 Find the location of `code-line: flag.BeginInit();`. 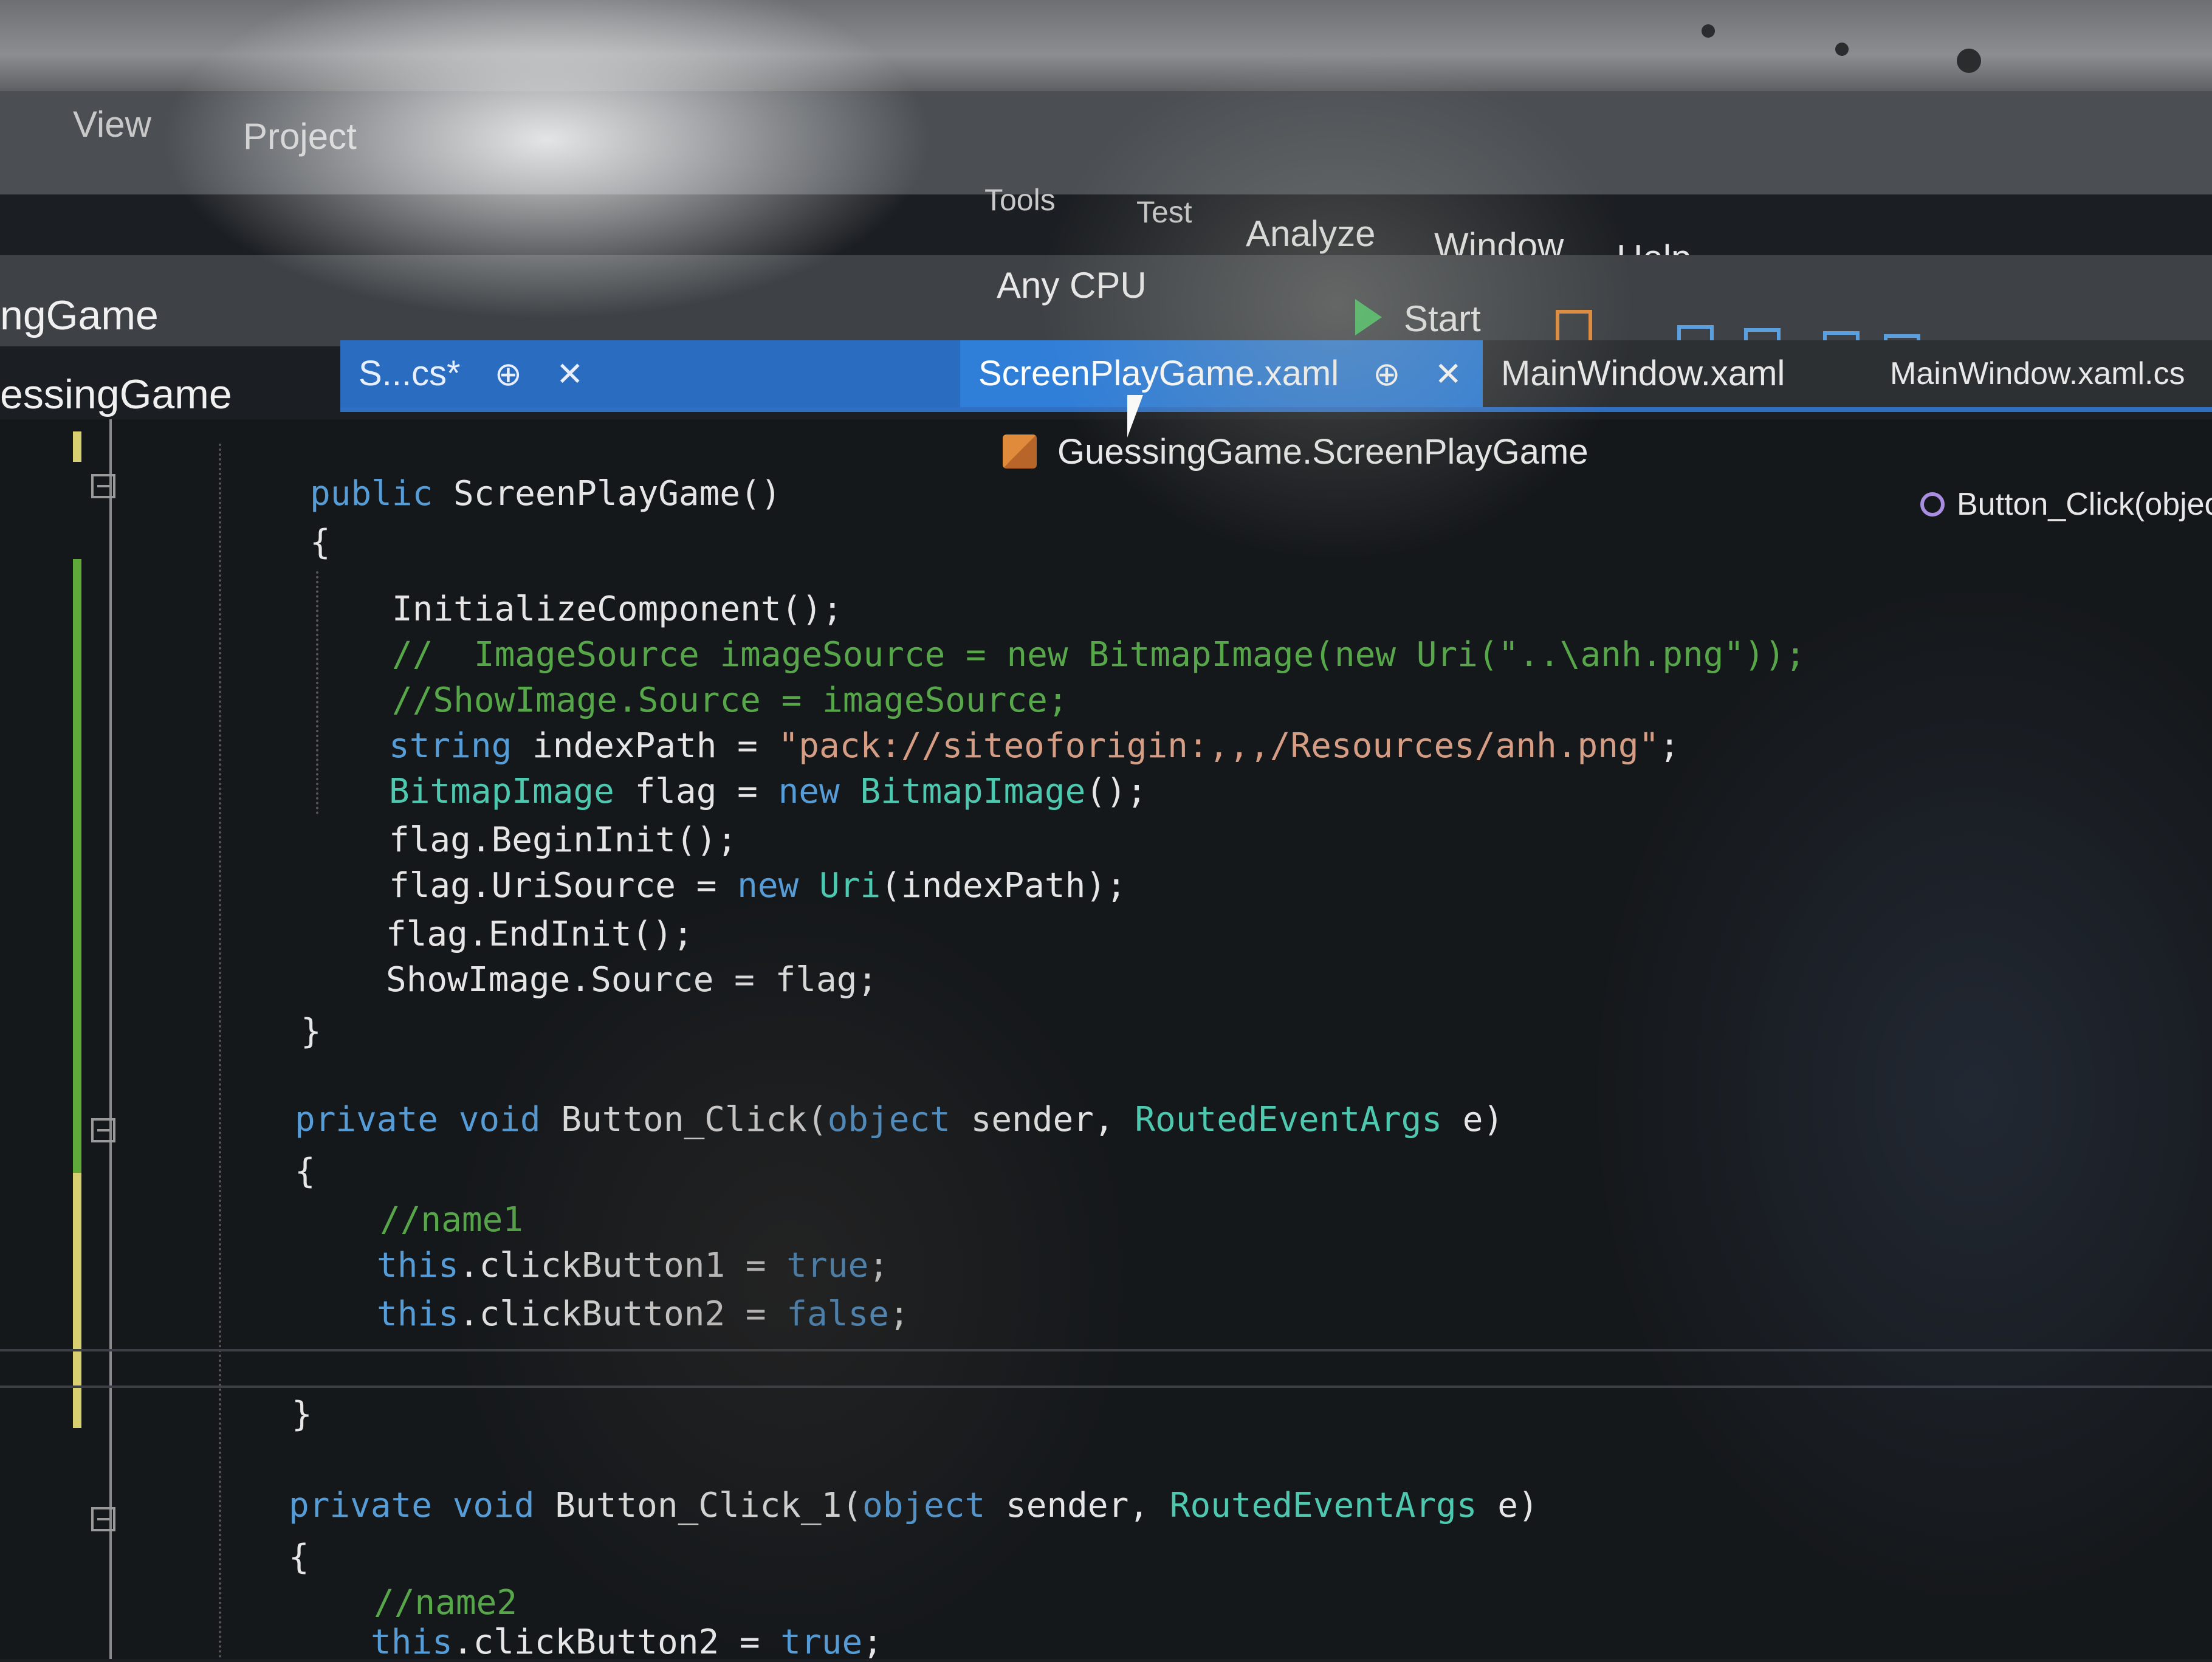

code-line: flag.BeginInit(); is located at coordinates (563, 840).